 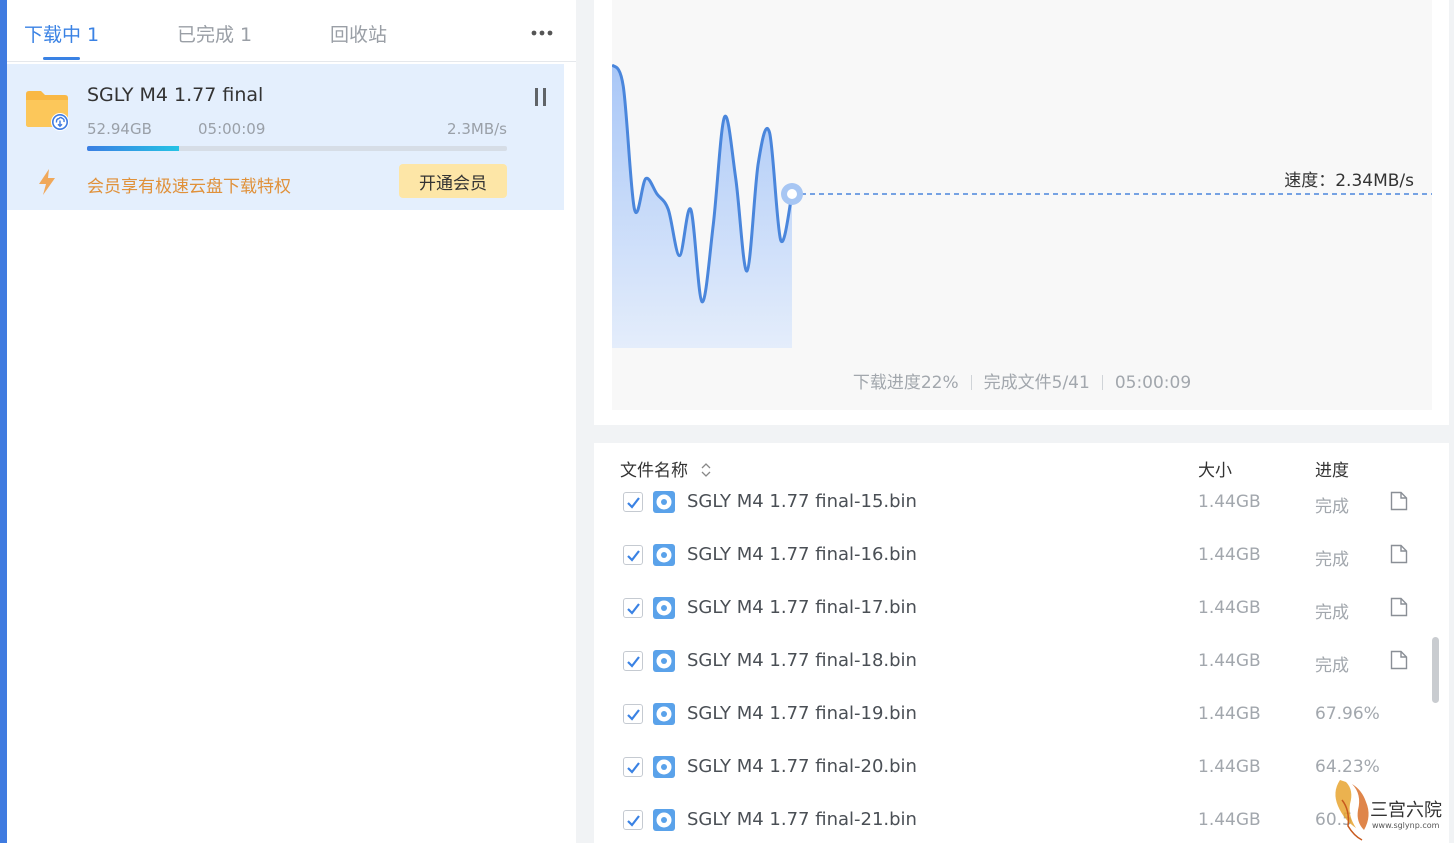 I want to click on tab-downloading-label: 下载中, so click(x=53, y=35).